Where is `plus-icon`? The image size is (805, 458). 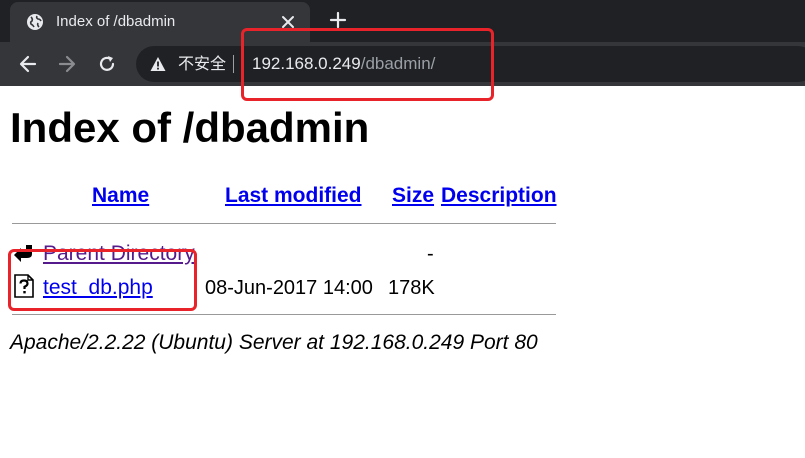 plus-icon is located at coordinates (338, 20).